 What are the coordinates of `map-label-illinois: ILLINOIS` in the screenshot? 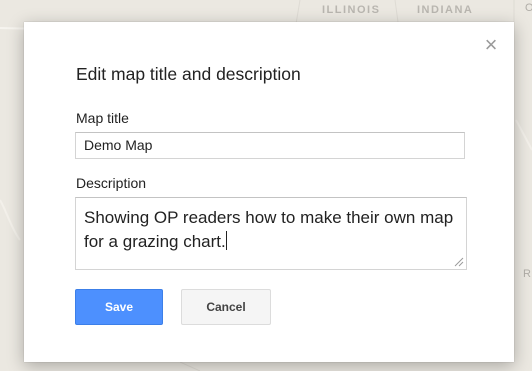 It's located at (351, 10).